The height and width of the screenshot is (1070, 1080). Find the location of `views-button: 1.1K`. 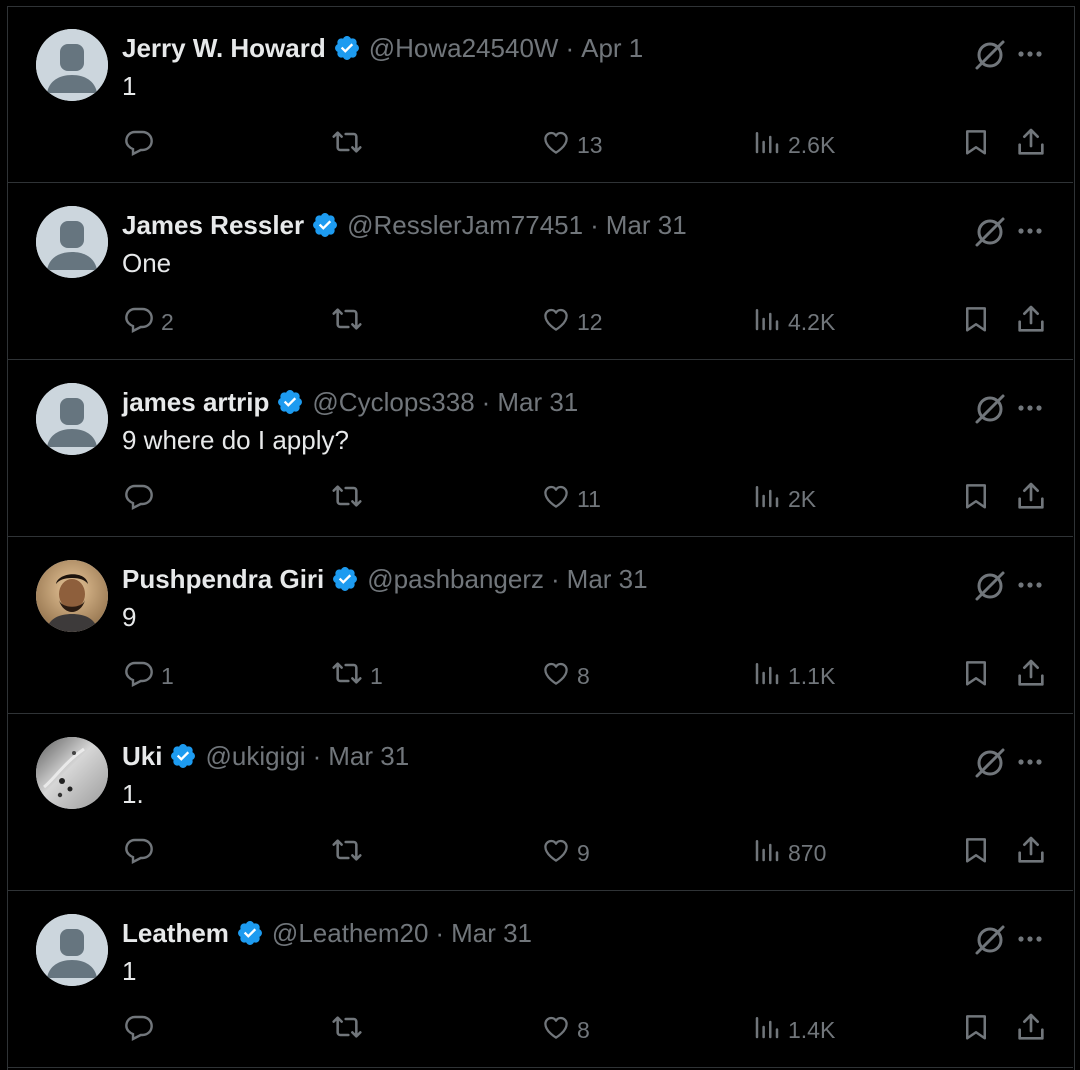

views-button: 1.1K is located at coordinates (793, 676).